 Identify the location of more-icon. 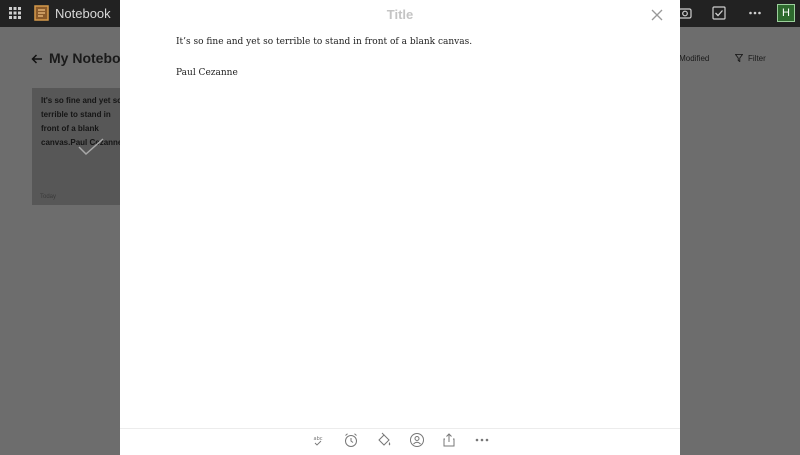
(482, 440).